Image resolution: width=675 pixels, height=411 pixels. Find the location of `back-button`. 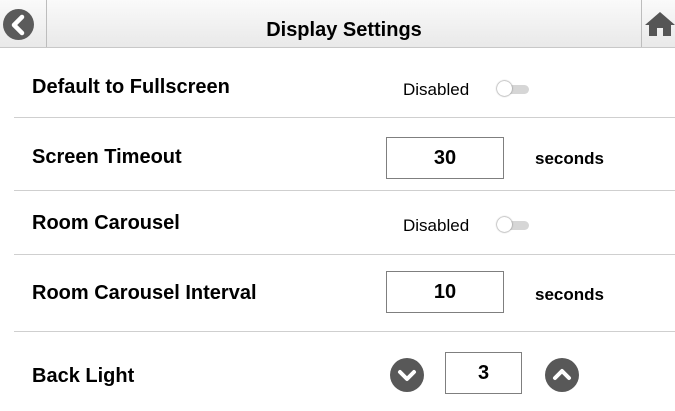

back-button is located at coordinates (23, 23).